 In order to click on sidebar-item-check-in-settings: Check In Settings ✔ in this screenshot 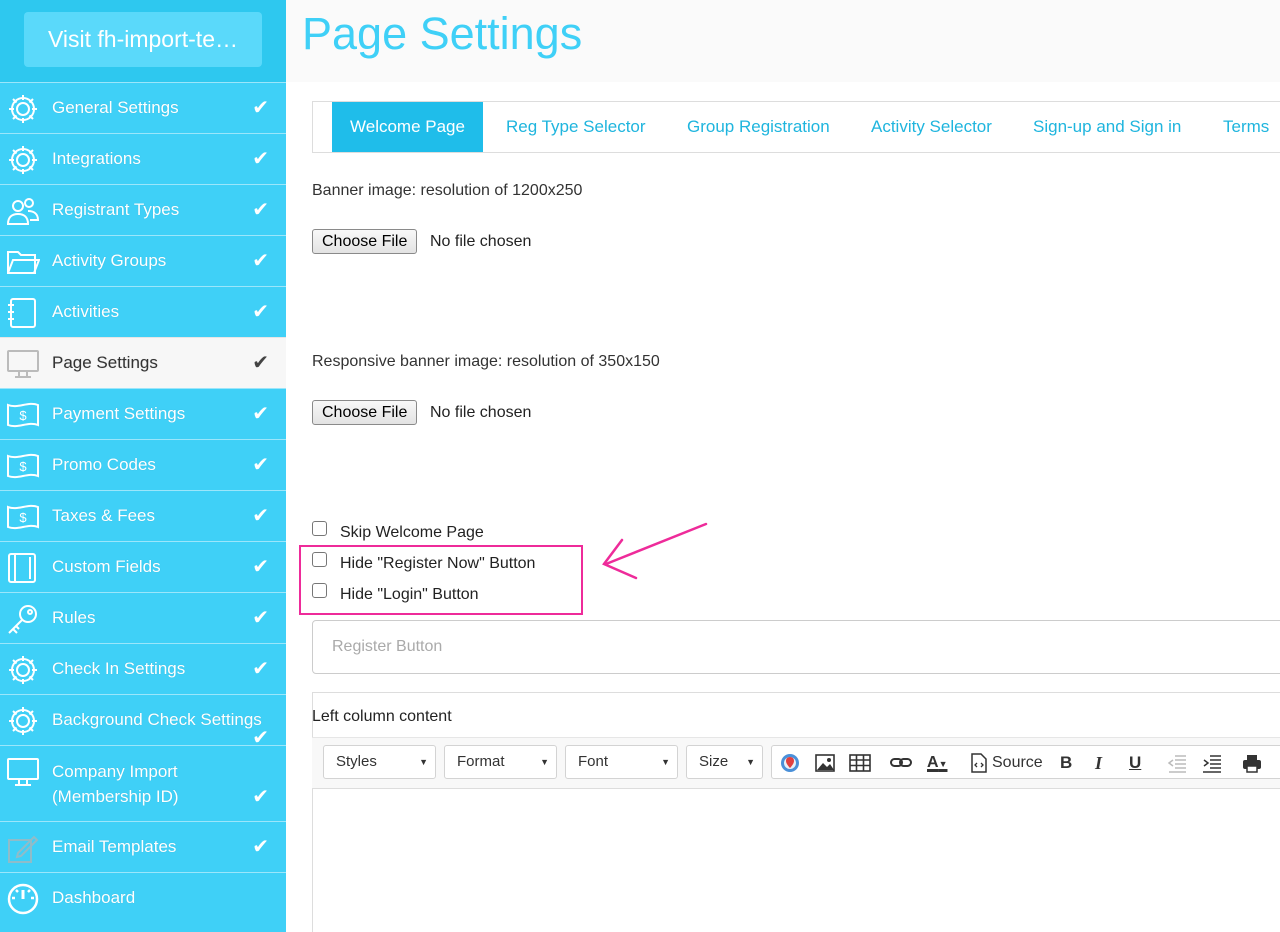, I will do `click(143, 668)`.